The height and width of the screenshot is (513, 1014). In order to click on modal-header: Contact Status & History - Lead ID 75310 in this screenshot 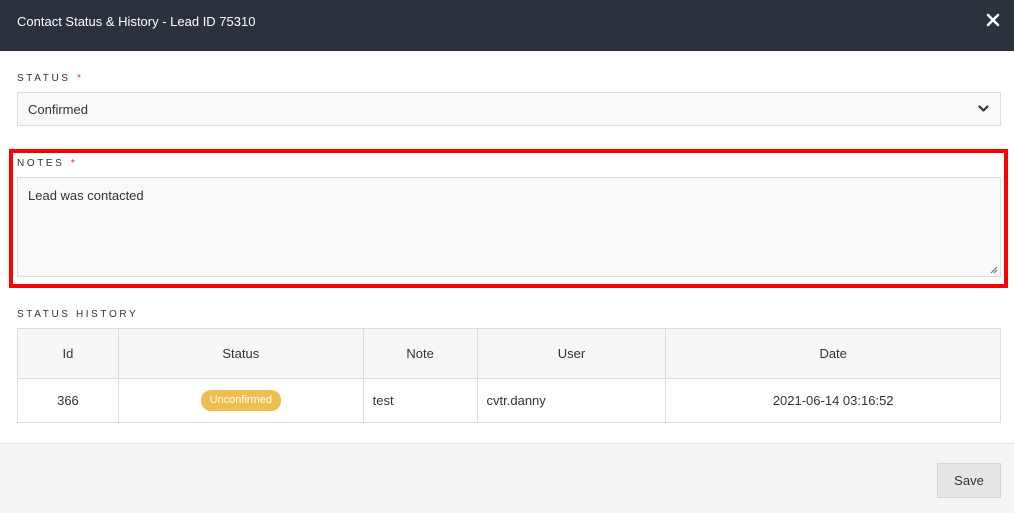, I will do `click(507, 25)`.